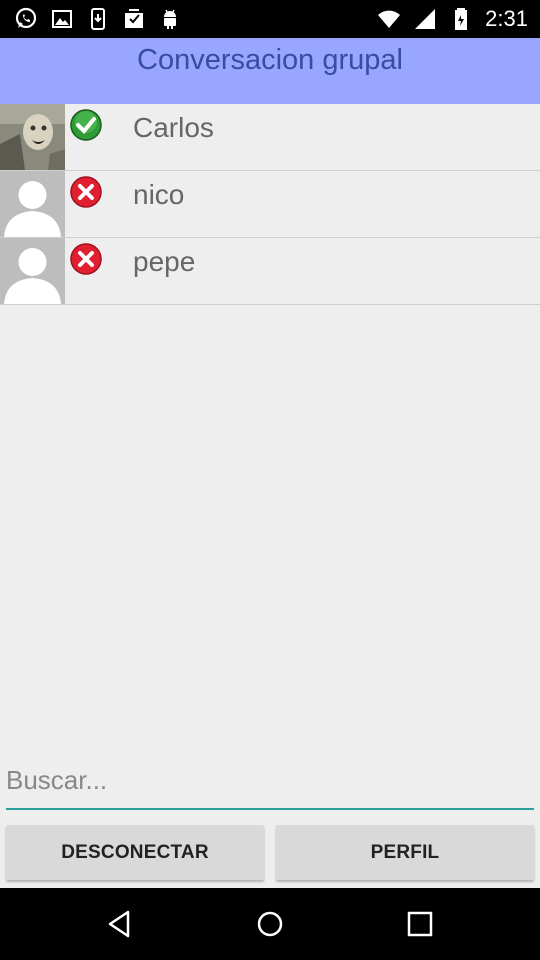 This screenshot has height=960, width=540. I want to click on image-icon, so click(62, 19).